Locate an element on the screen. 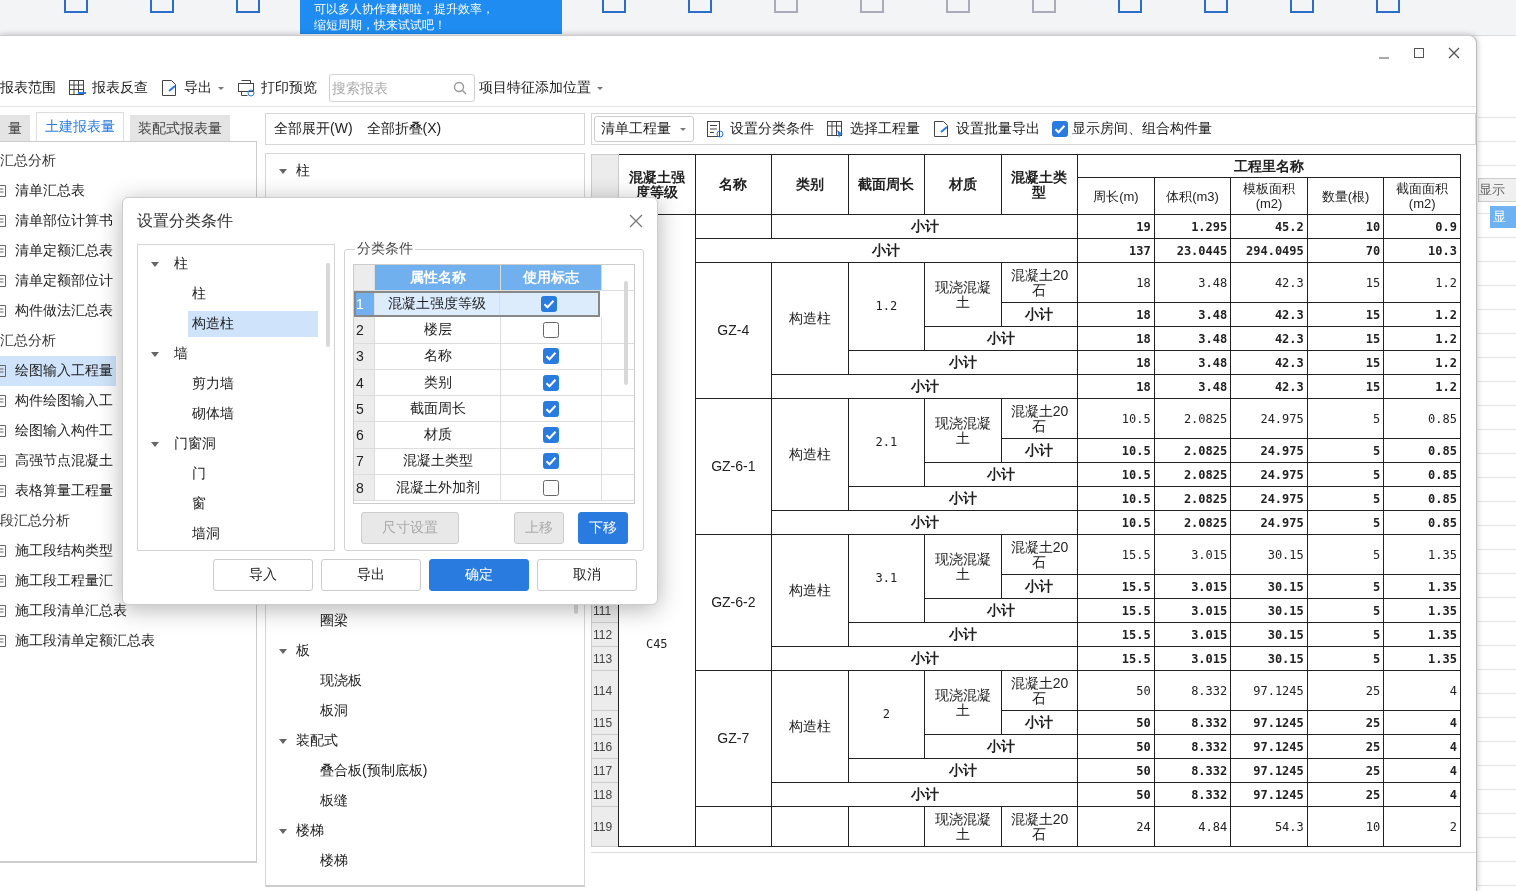  dialog-button: 取消 is located at coordinates (587, 575).